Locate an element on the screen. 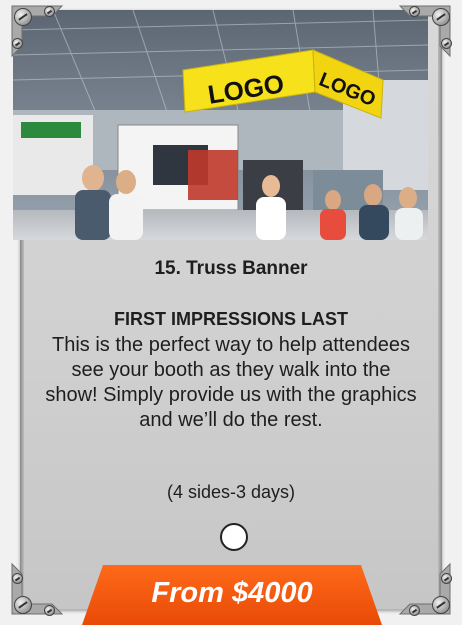 The width and height of the screenshot is (462, 625). rental-duration: (4 sides-3 days) is located at coordinates (231, 492).